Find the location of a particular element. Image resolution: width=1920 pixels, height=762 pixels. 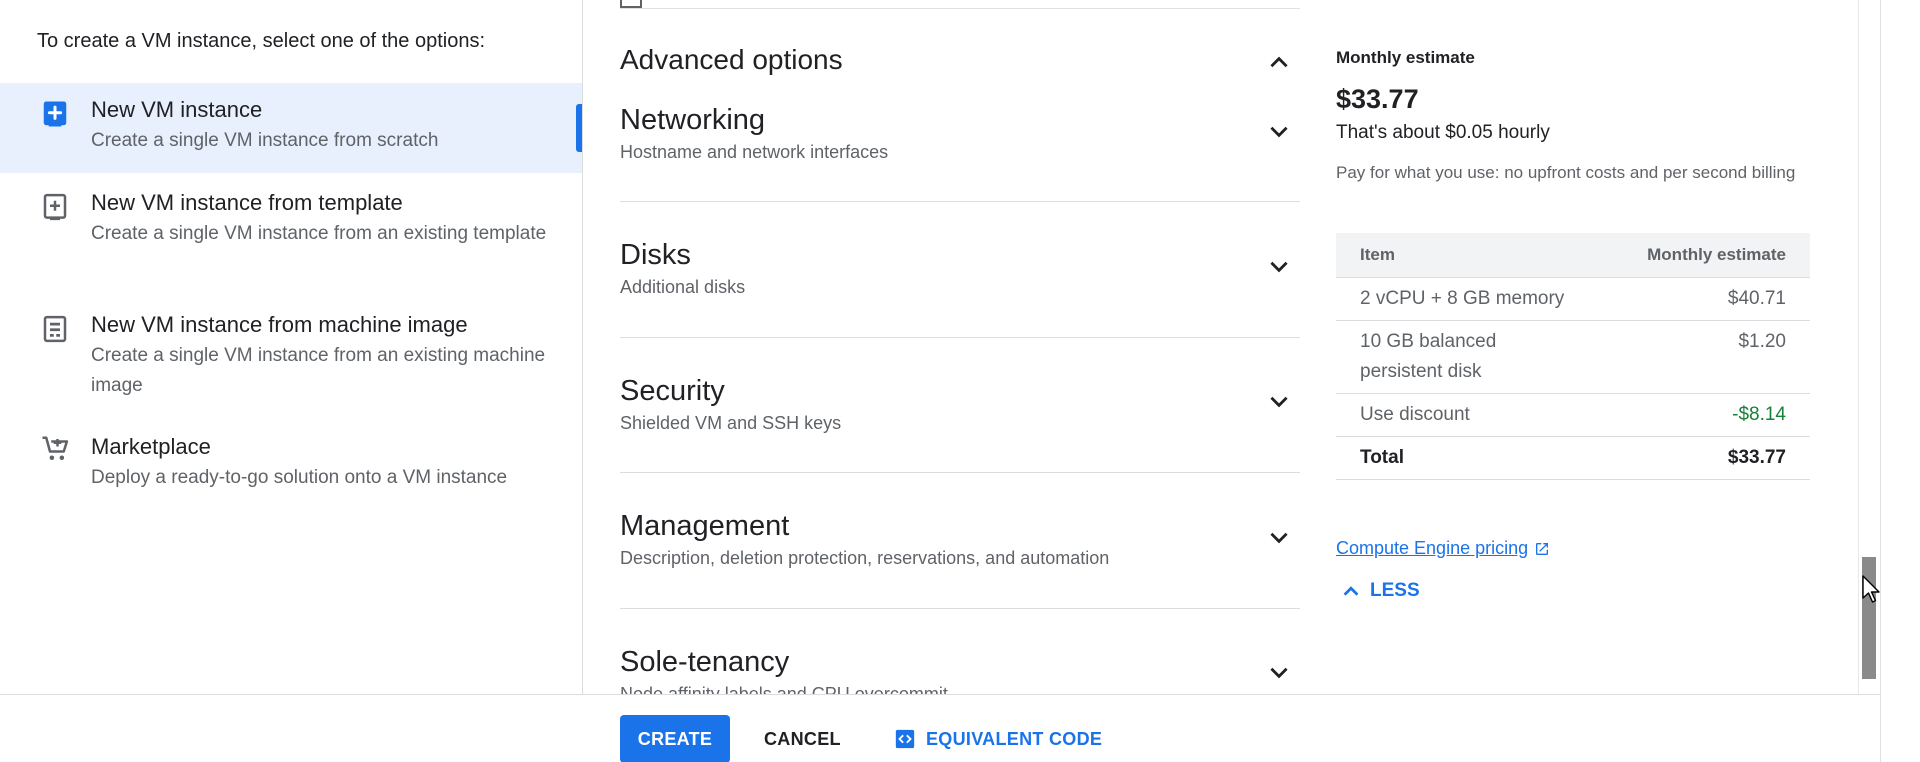

option-title: New VM instance is located at coordinates (177, 109).